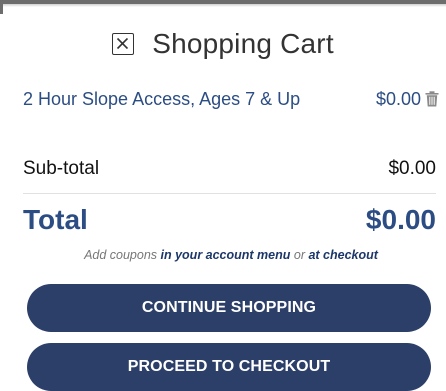 Image resolution: width=446 pixels, height=391 pixels. I want to click on item-name-link: 2 Hour Slope Access, Ages 7 & Up, so click(173, 99).